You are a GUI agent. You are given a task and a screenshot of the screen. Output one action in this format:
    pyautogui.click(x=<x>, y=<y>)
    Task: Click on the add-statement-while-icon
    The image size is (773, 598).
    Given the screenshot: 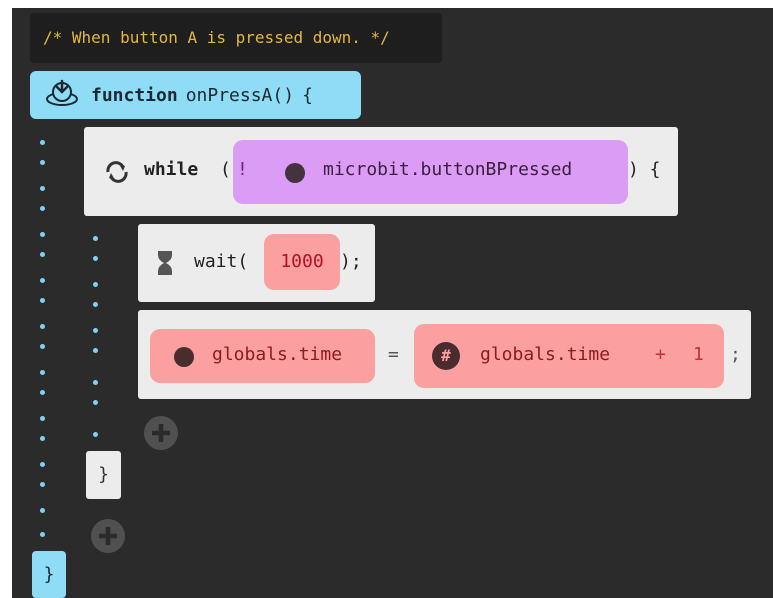 What is the action you would take?
    pyautogui.click(x=161, y=433)
    